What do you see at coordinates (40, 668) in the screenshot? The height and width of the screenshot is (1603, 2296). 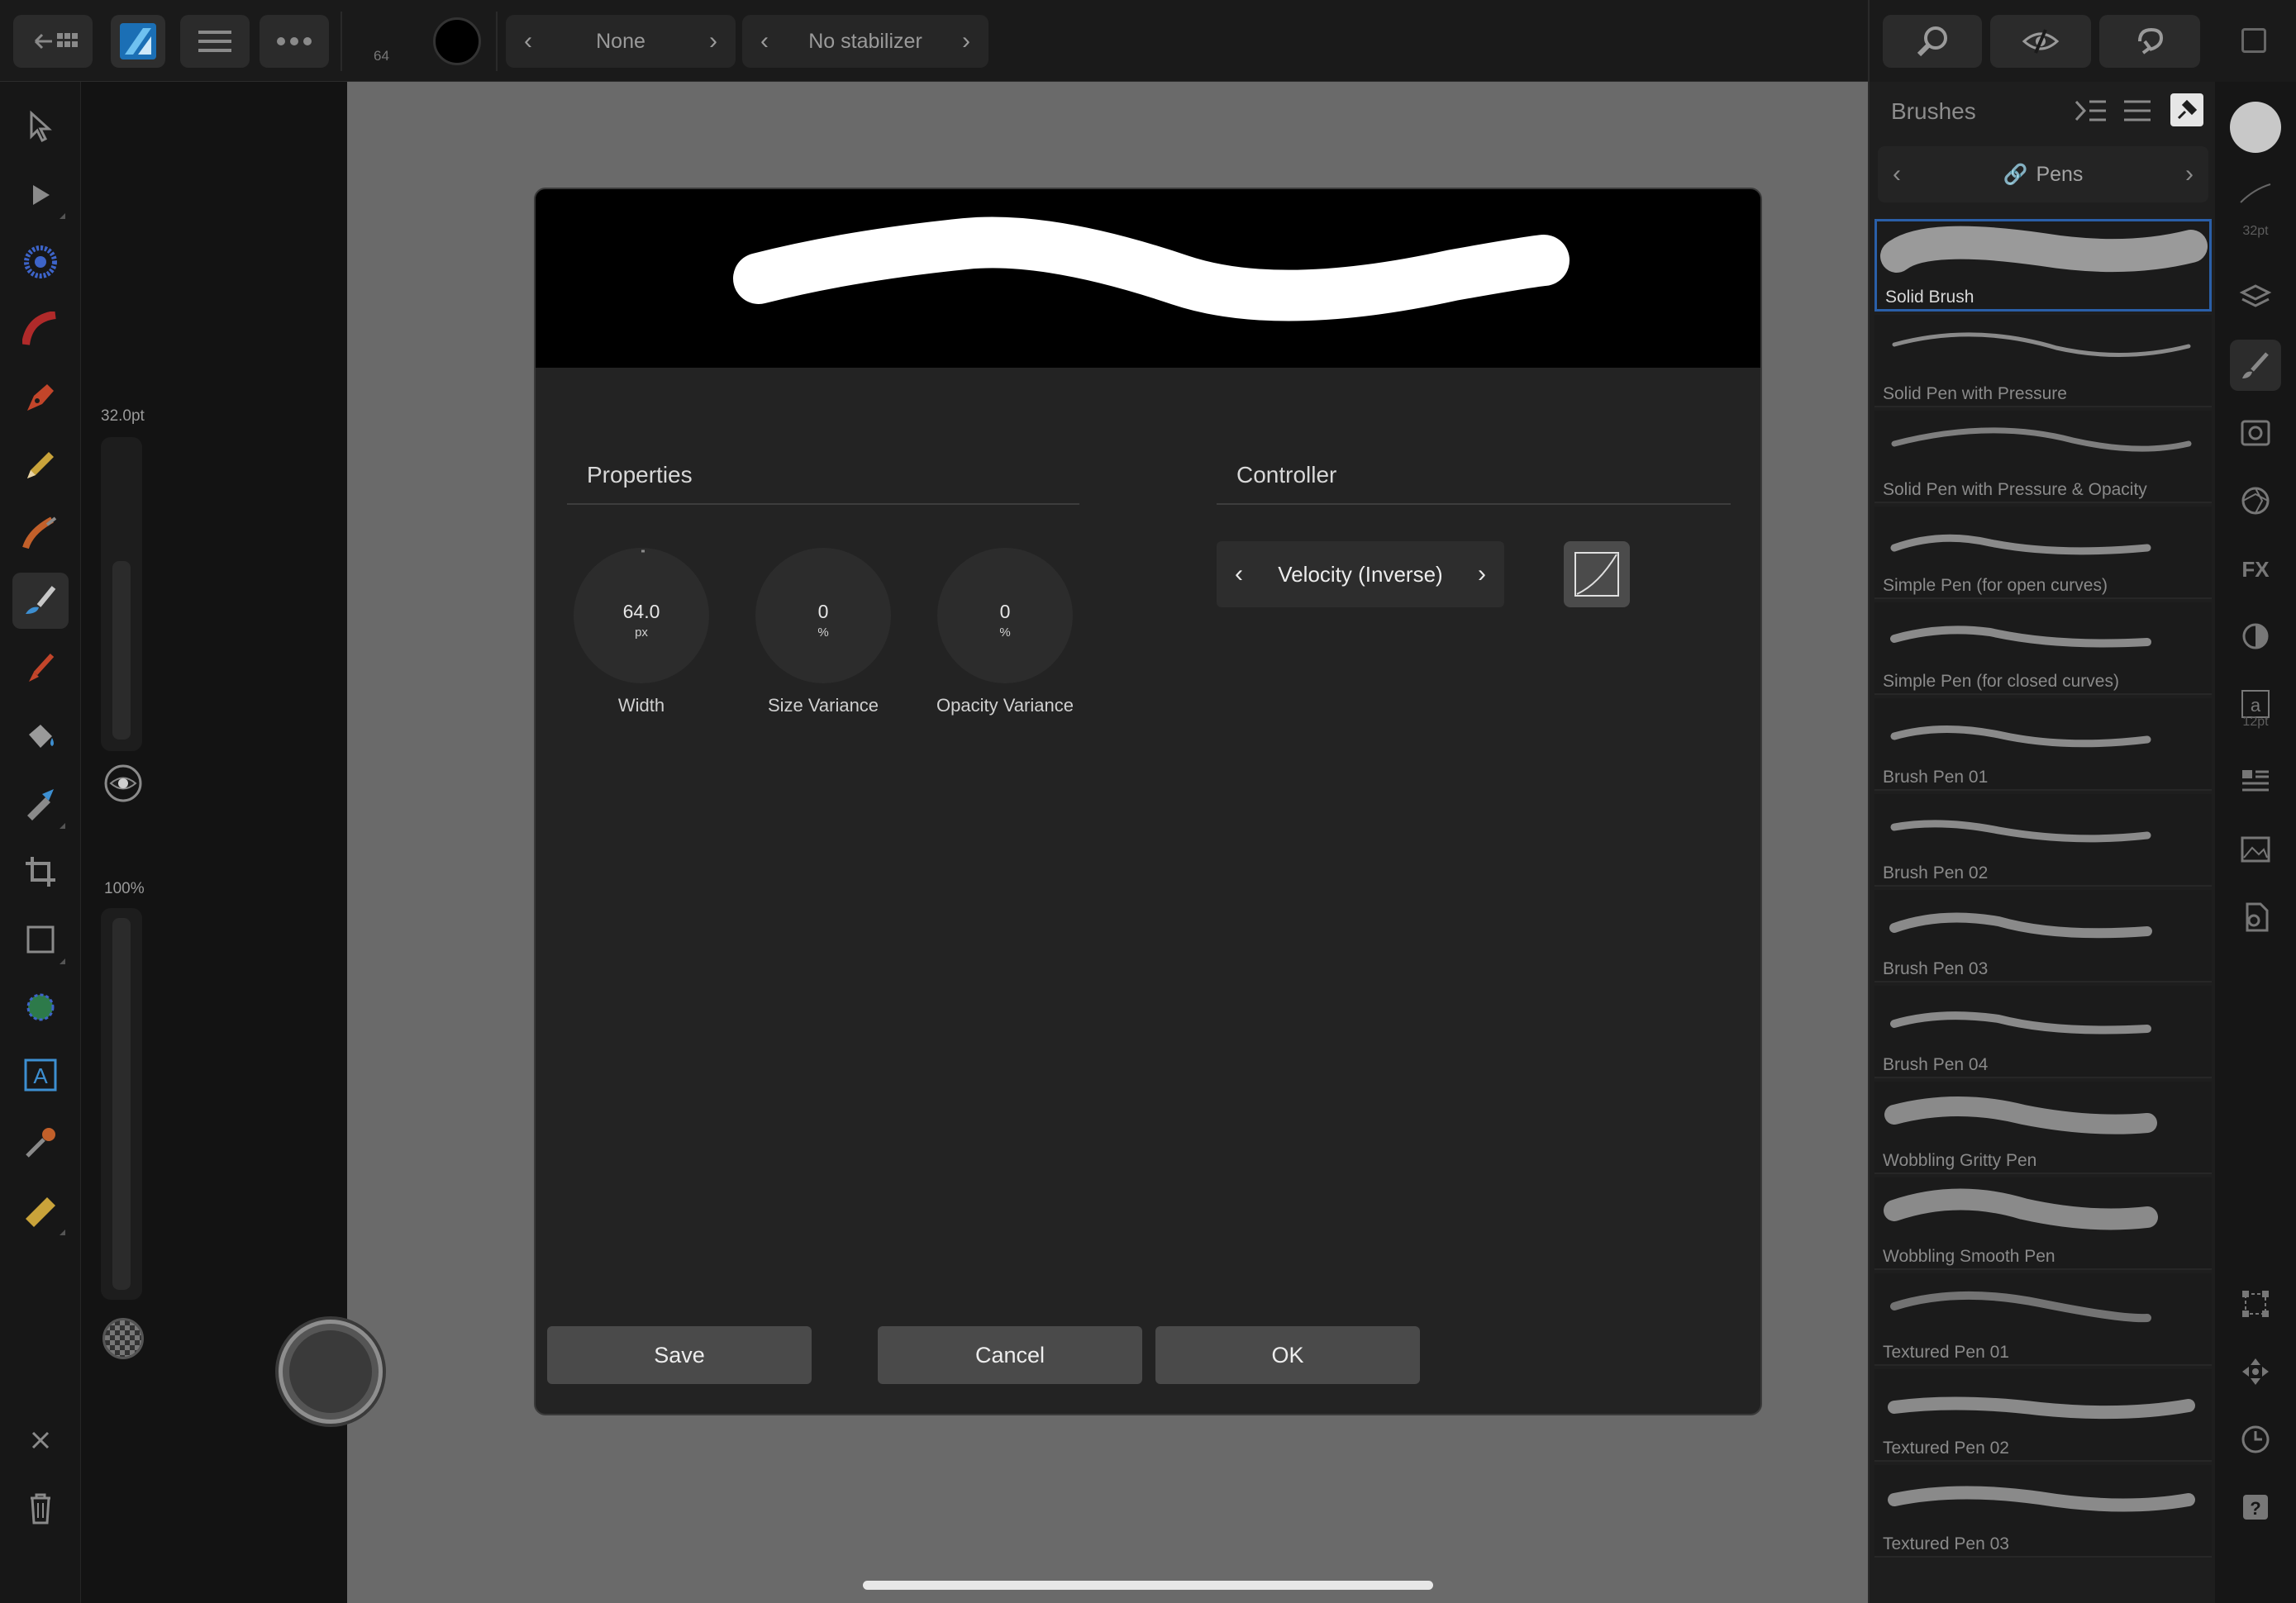 I see `erase-brush-tool` at bounding box center [40, 668].